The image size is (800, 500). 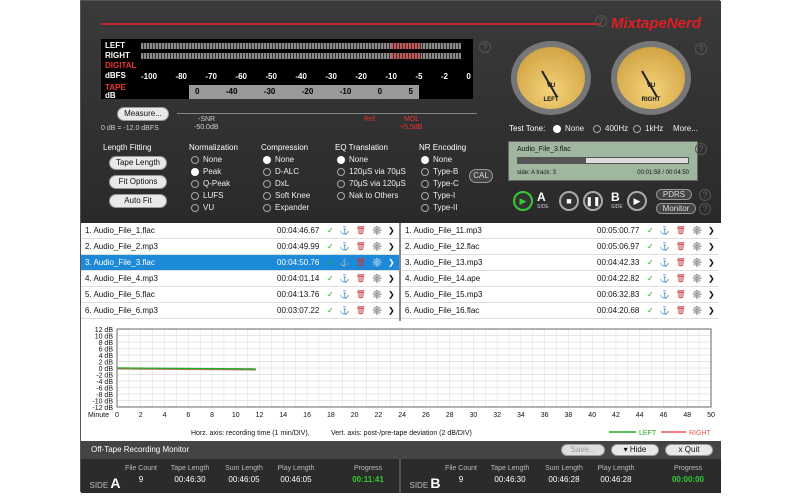 What do you see at coordinates (286, 195) in the screenshot?
I see `comp-softknee-radio: Soft Knee` at bounding box center [286, 195].